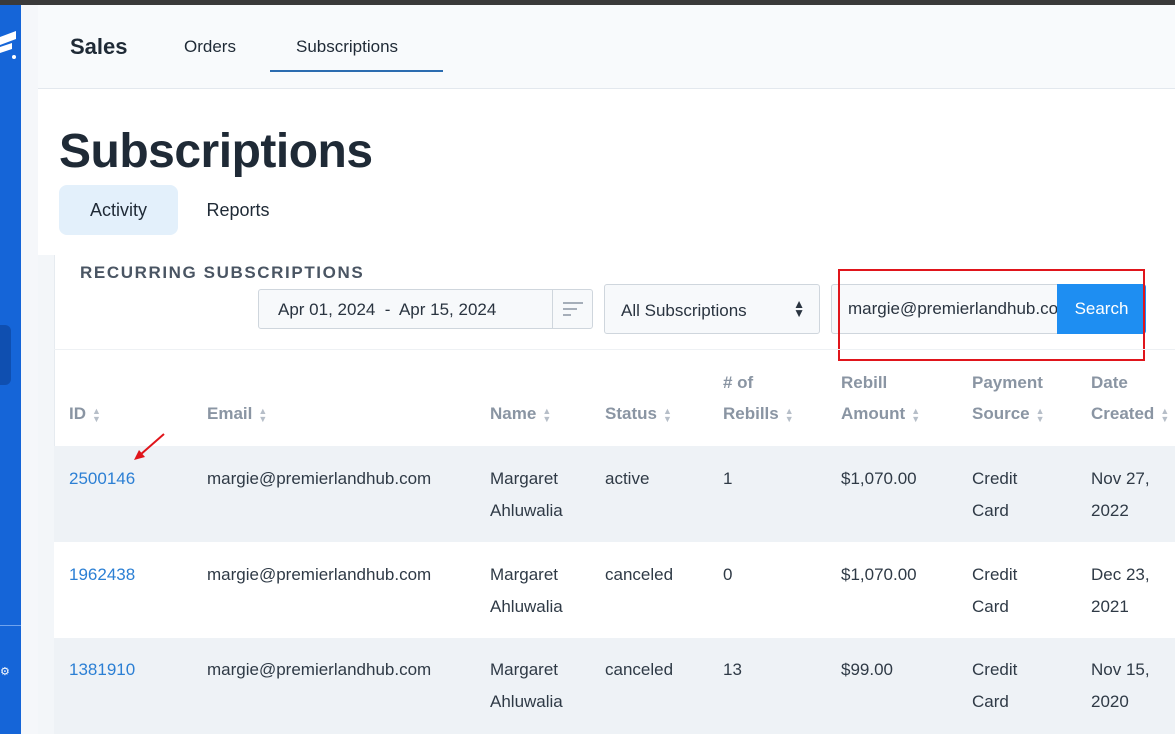 The image size is (1175, 734). Describe the element at coordinates (99, 47) in the screenshot. I see `nav-brand: Sales` at that location.